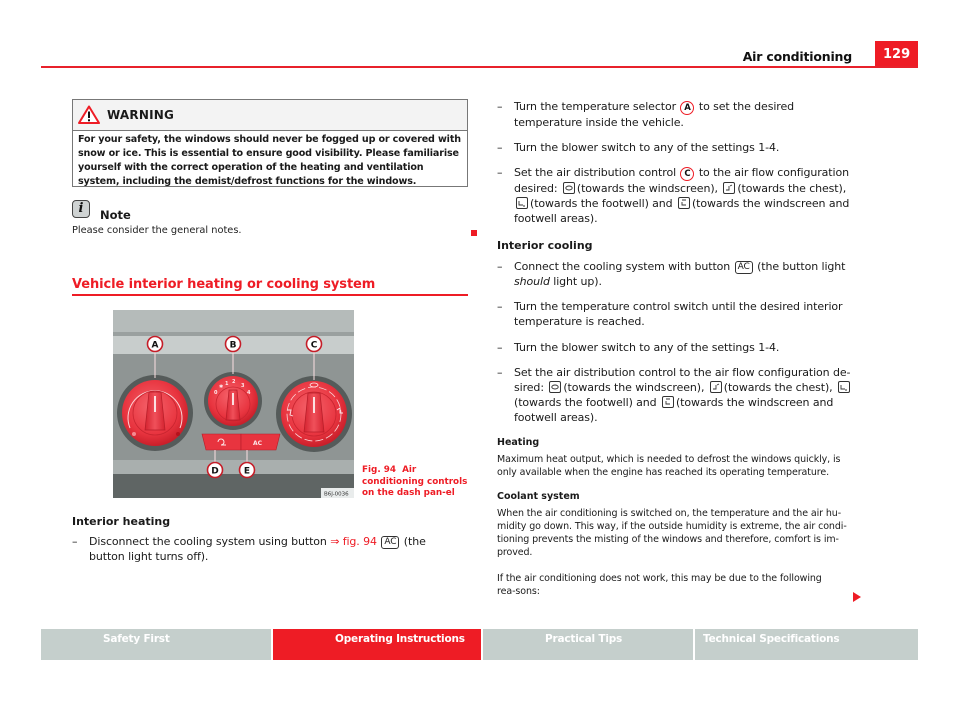  Describe the element at coordinates (157, 230) in the screenshot. I see `note-text: Please consider the general notes.` at that location.